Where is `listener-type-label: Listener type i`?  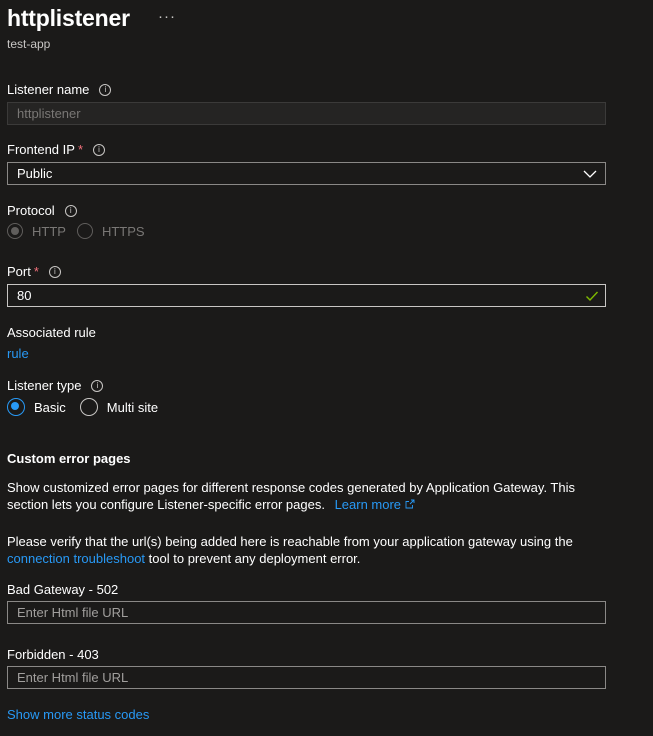
listener-type-label: Listener type i is located at coordinates (55, 385).